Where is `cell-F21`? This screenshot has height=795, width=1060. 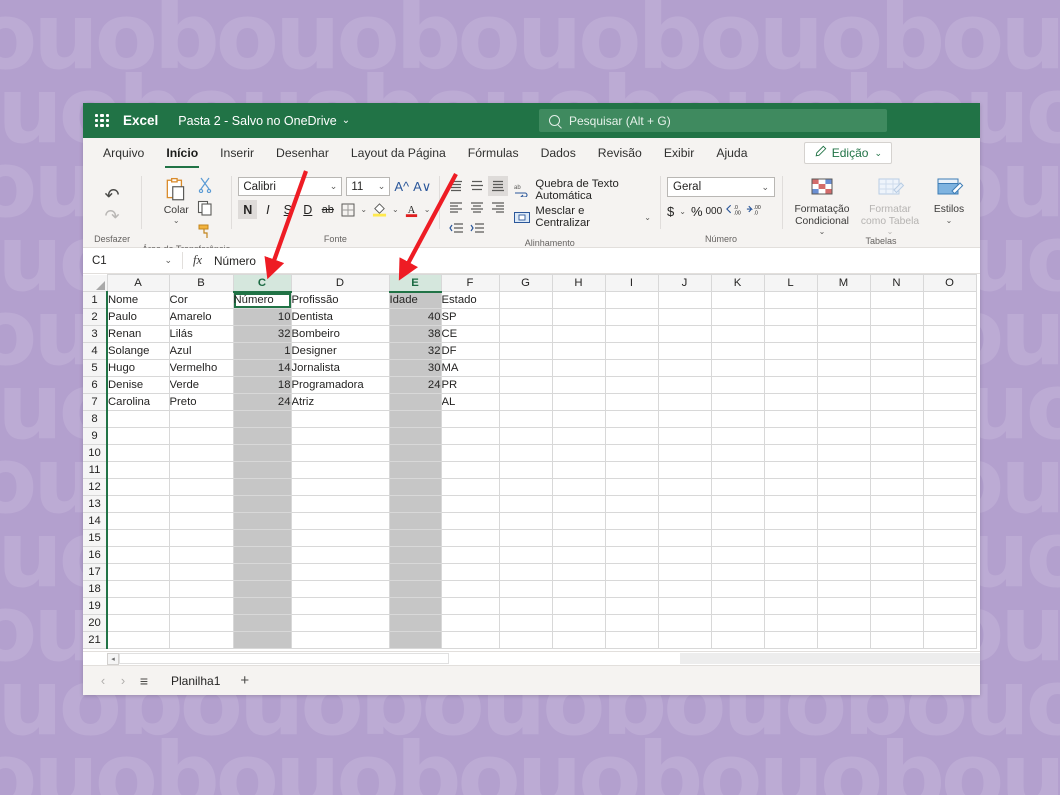 cell-F21 is located at coordinates (470, 640).